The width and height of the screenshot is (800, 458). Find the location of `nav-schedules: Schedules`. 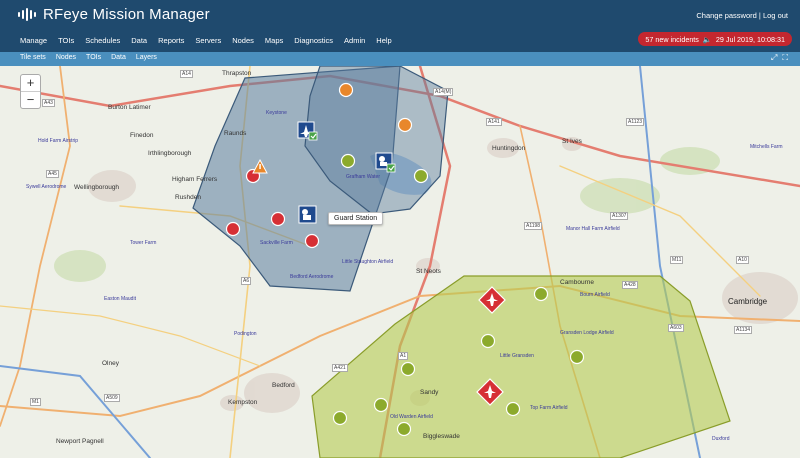

nav-schedules: Schedules is located at coordinates (102, 40).